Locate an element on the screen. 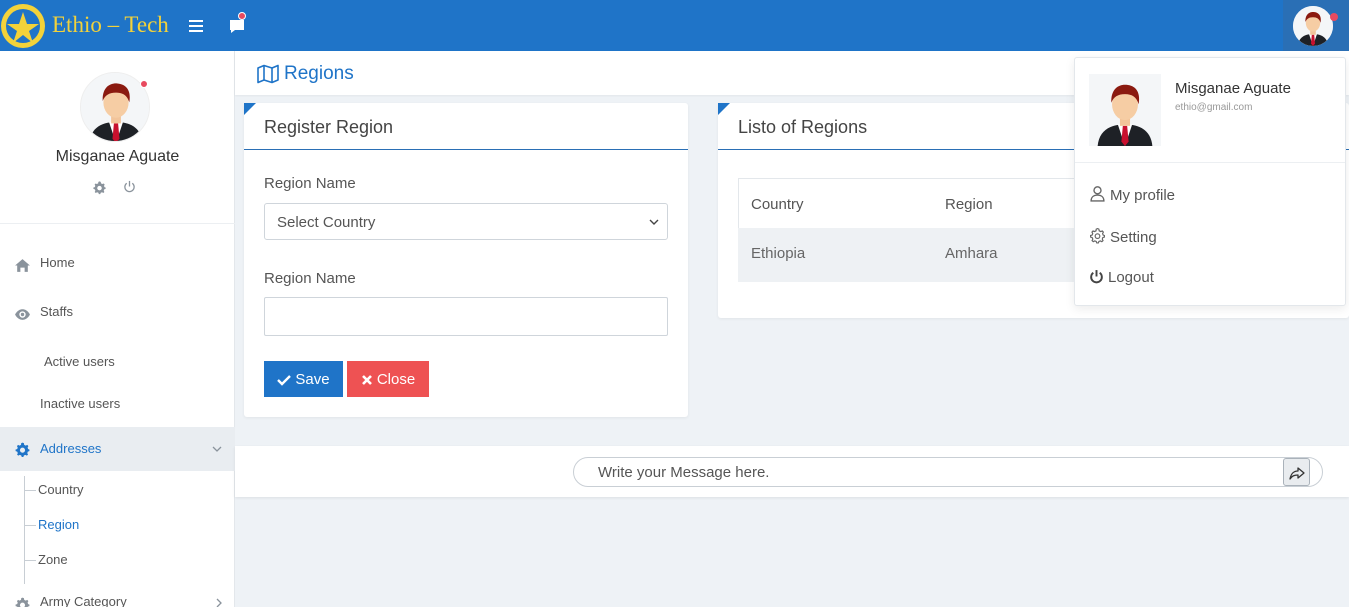 Image resolution: width=1349 pixels, height=607 pixels. top-navbar: Ethio – Tech is located at coordinates (674, 25).